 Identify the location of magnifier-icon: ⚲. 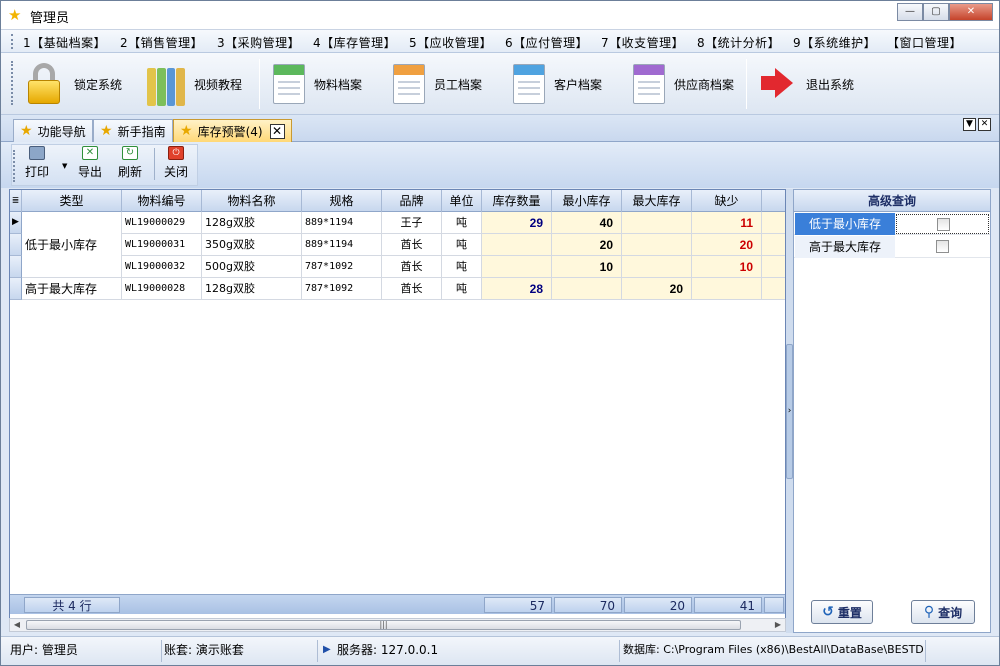
(929, 612).